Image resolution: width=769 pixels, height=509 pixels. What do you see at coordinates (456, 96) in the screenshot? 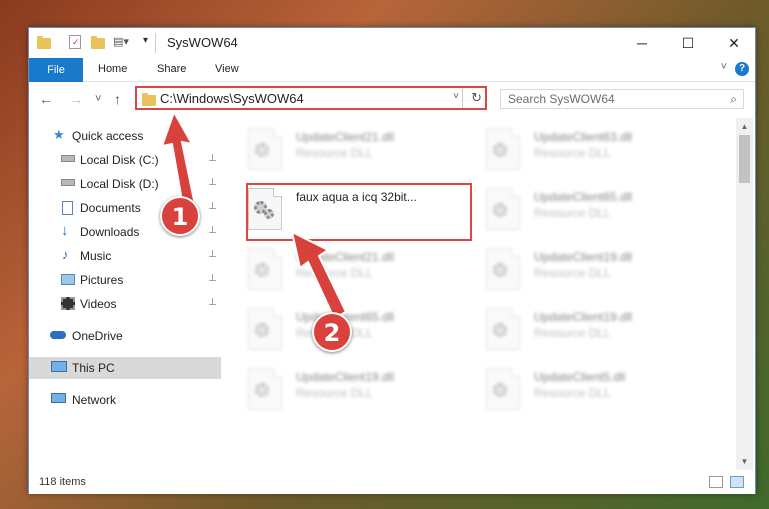
I see `address-dropdown-icon: ˅` at bounding box center [456, 96].